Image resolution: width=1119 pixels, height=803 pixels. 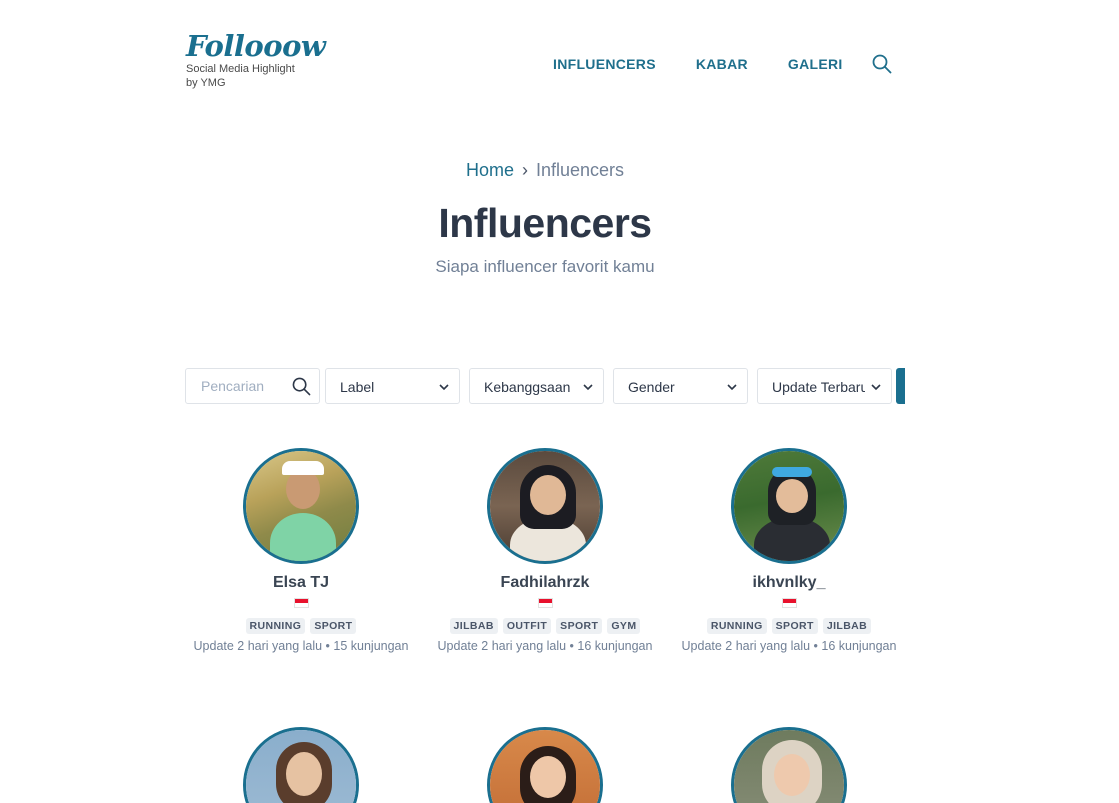 What do you see at coordinates (545, 223) in the screenshot?
I see `page-title: Influencers` at bounding box center [545, 223].